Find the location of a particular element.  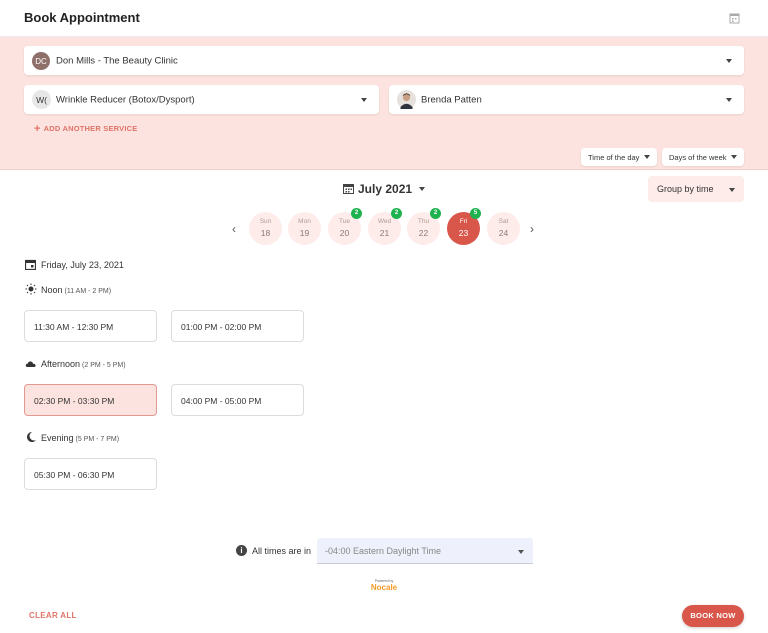

time-slot: 05:30 PM - 06:30 PM is located at coordinates (90, 474).